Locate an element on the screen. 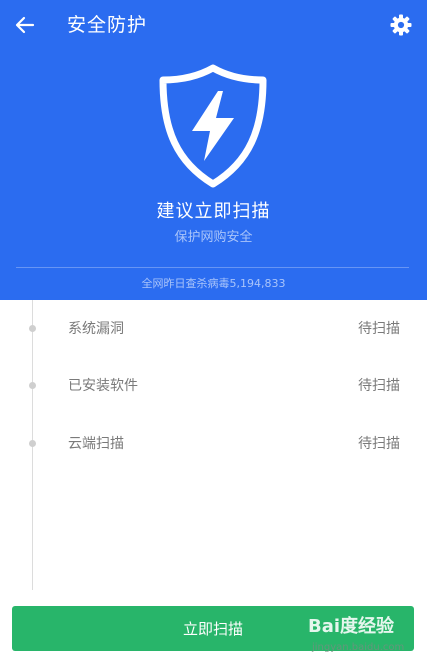 This screenshot has height=664, width=427. scan-item-label: 云端扫描 is located at coordinates (96, 444).